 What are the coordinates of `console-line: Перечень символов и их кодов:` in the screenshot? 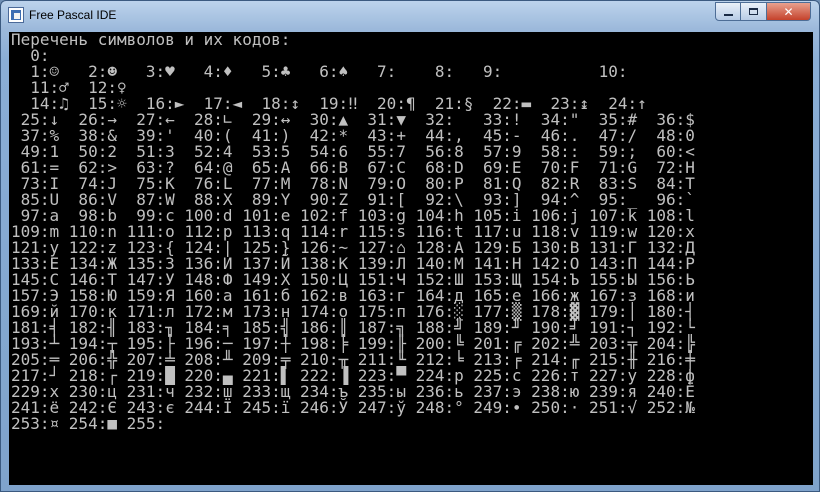 It's located at (151, 40).